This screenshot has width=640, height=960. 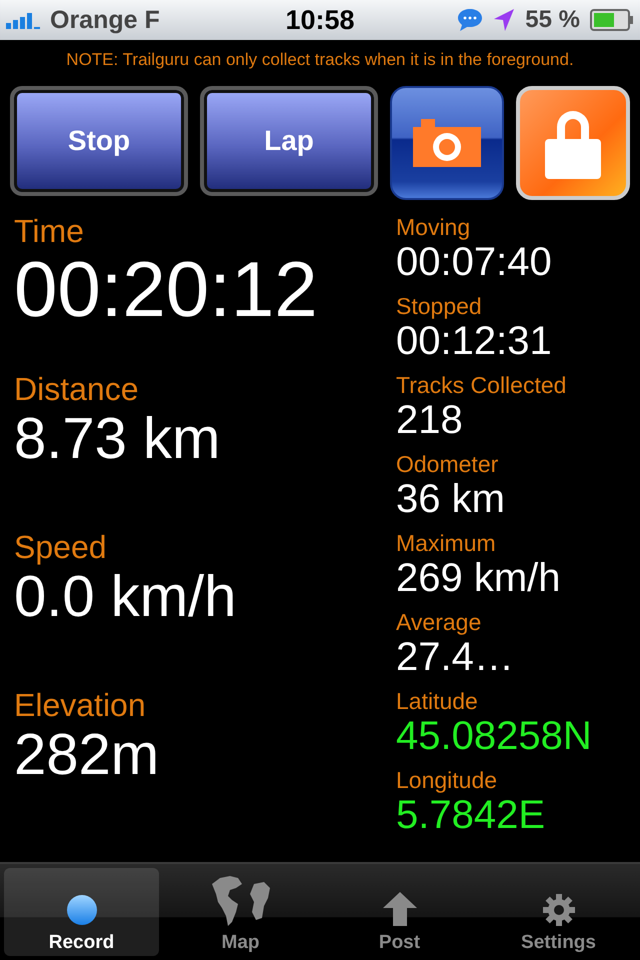 What do you see at coordinates (80, 706) in the screenshot?
I see `stat-label: Elevation` at bounding box center [80, 706].